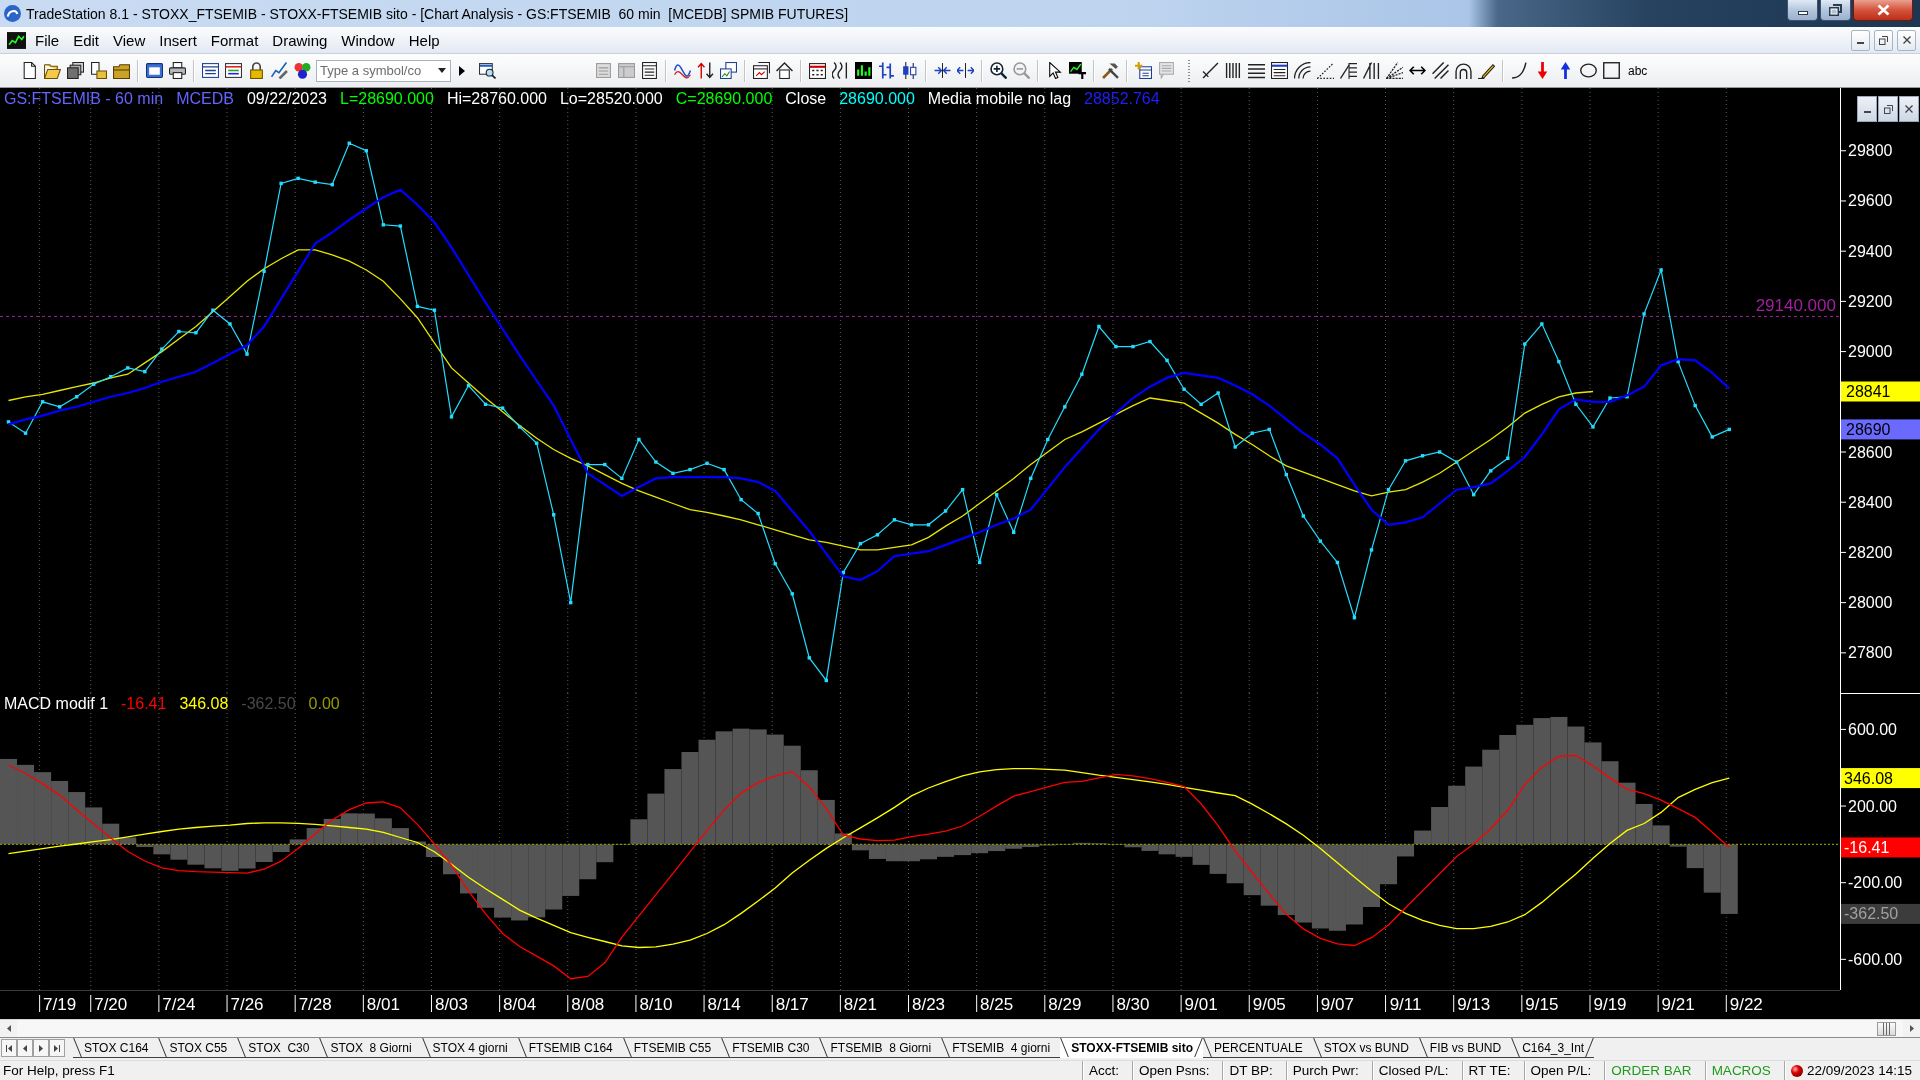 The image size is (1920, 1080). What do you see at coordinates (1465, 1048) in the screenshot?
I see `sheet-tab: FIB vs BUND` at bounding box center [1465, 1048].